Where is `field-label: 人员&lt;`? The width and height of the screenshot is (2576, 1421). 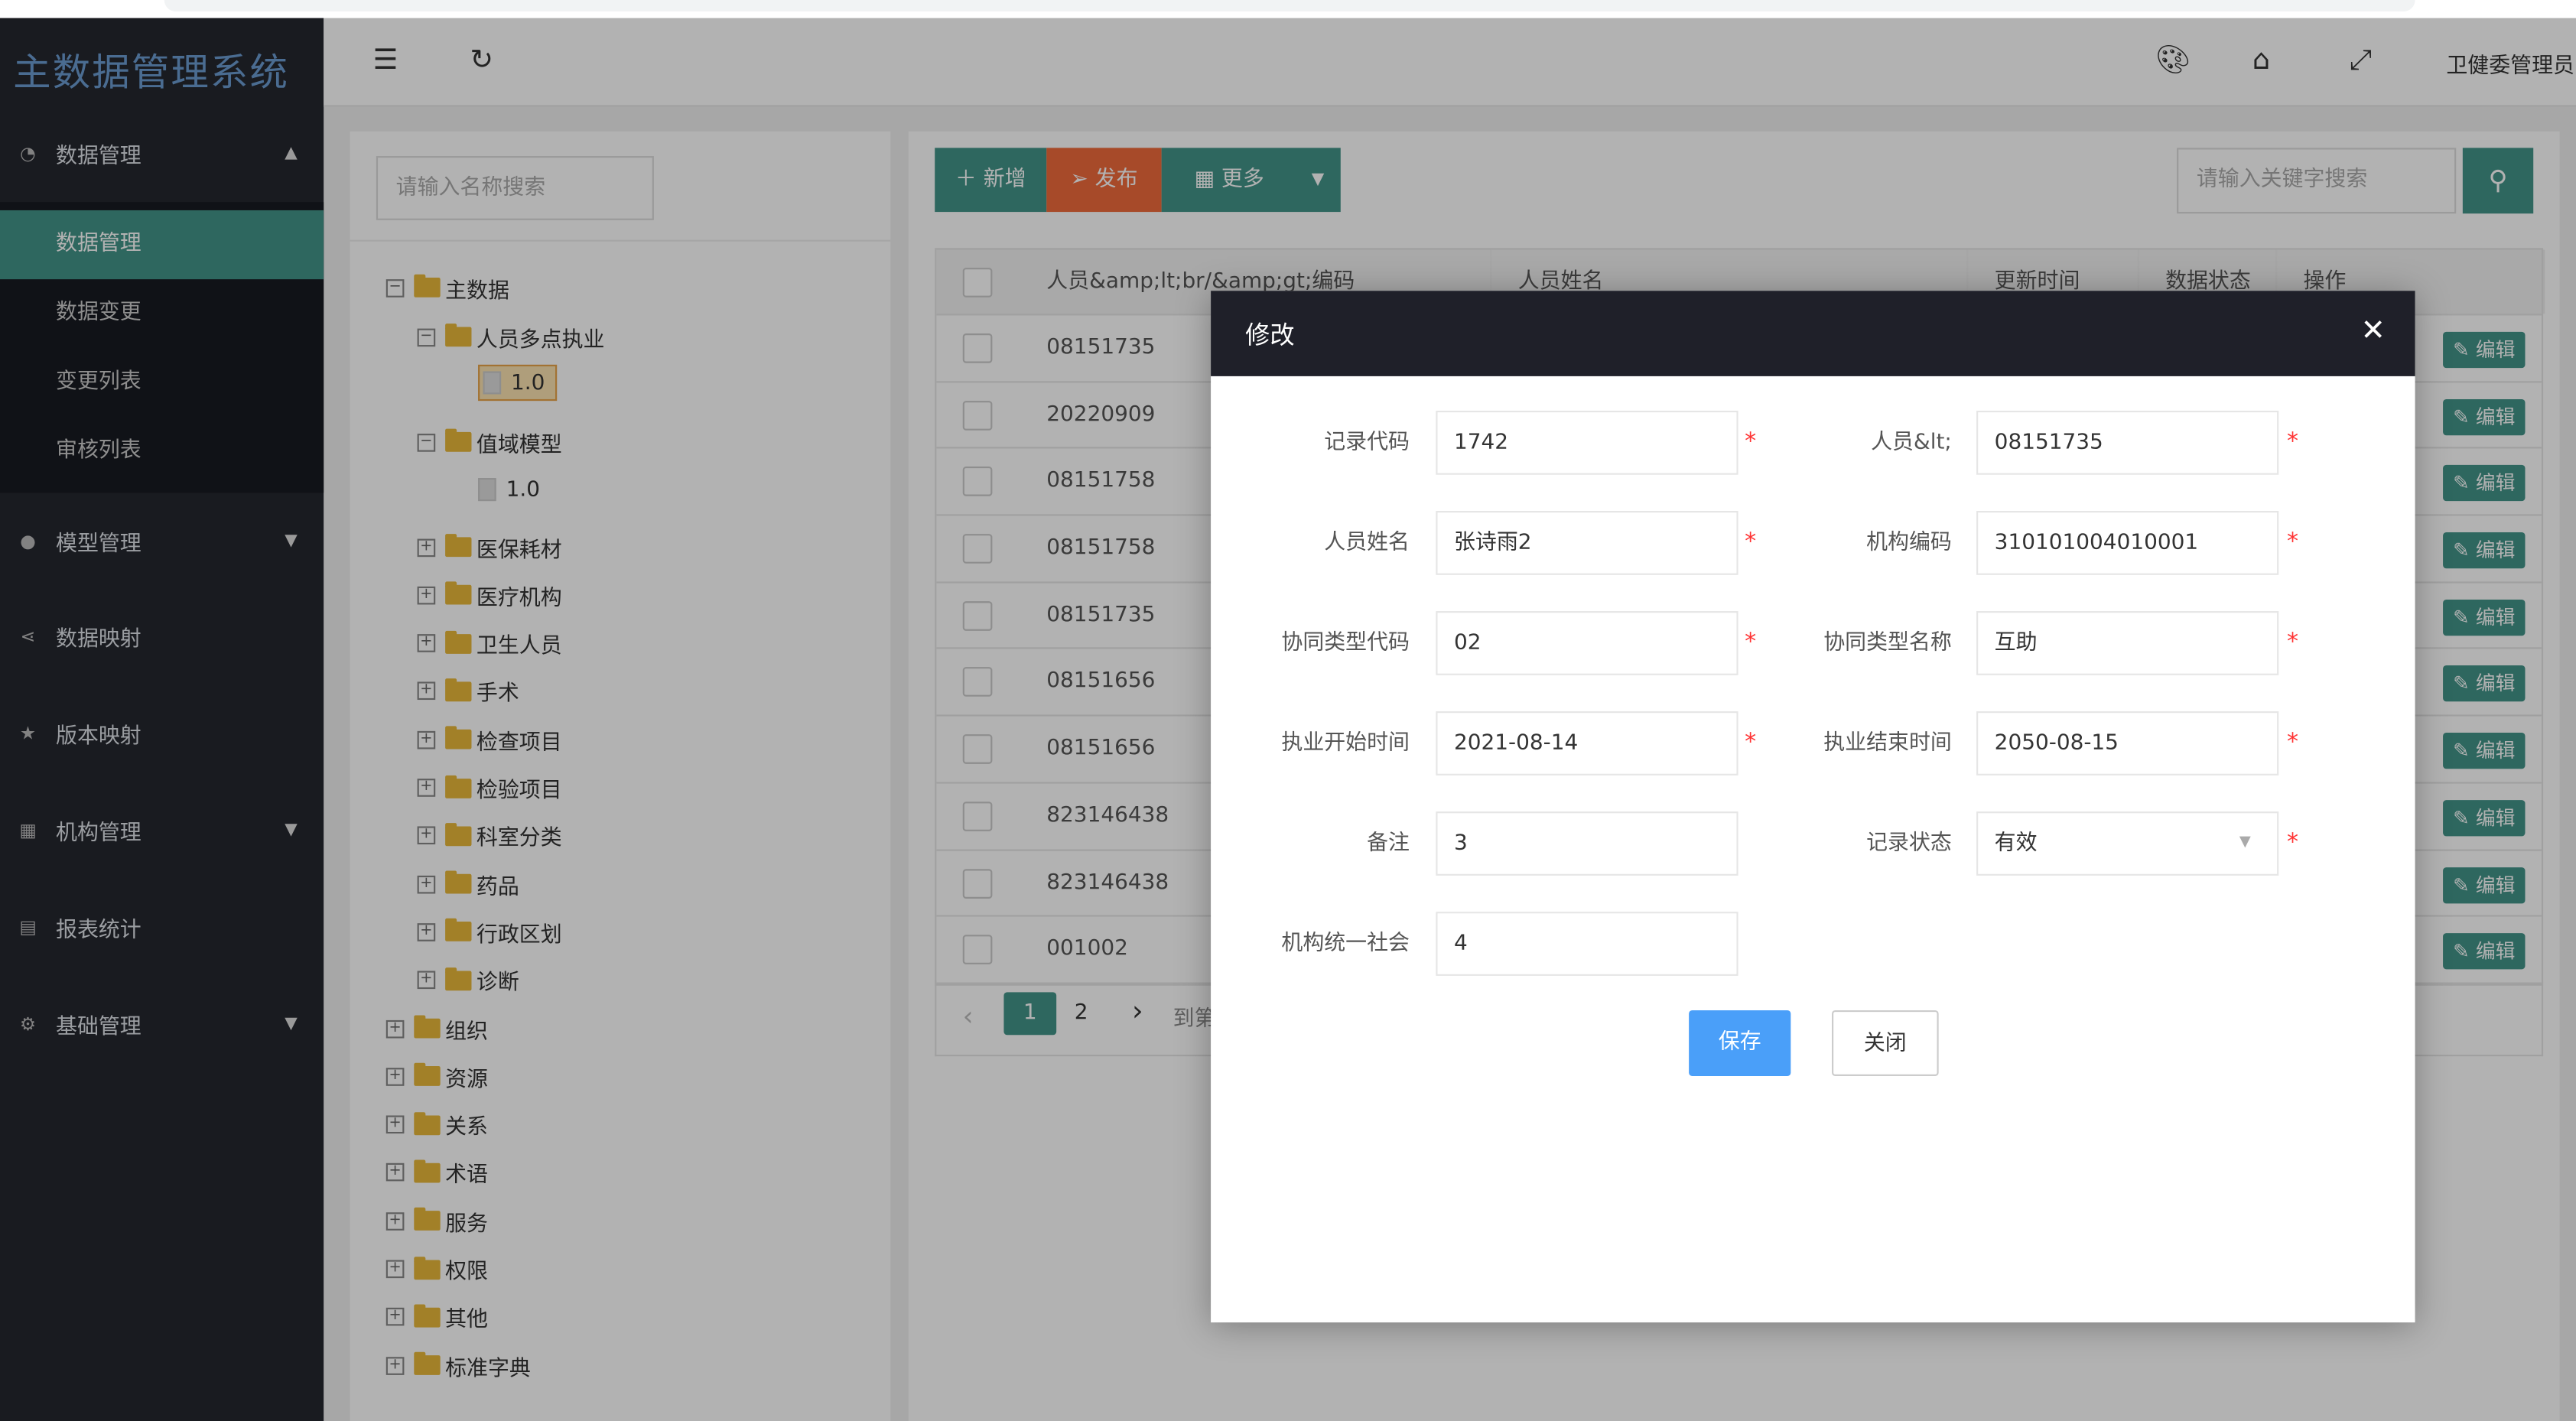 field-label: 人员&lt; is located at coordinates (1911, 442).